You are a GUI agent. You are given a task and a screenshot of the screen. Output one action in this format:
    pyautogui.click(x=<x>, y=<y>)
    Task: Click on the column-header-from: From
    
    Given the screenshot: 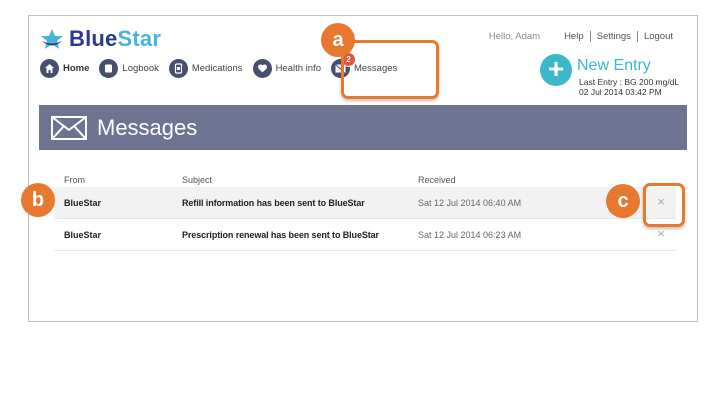 What is the action you would take?
    pyautogui.click(x=74, y=180)
    